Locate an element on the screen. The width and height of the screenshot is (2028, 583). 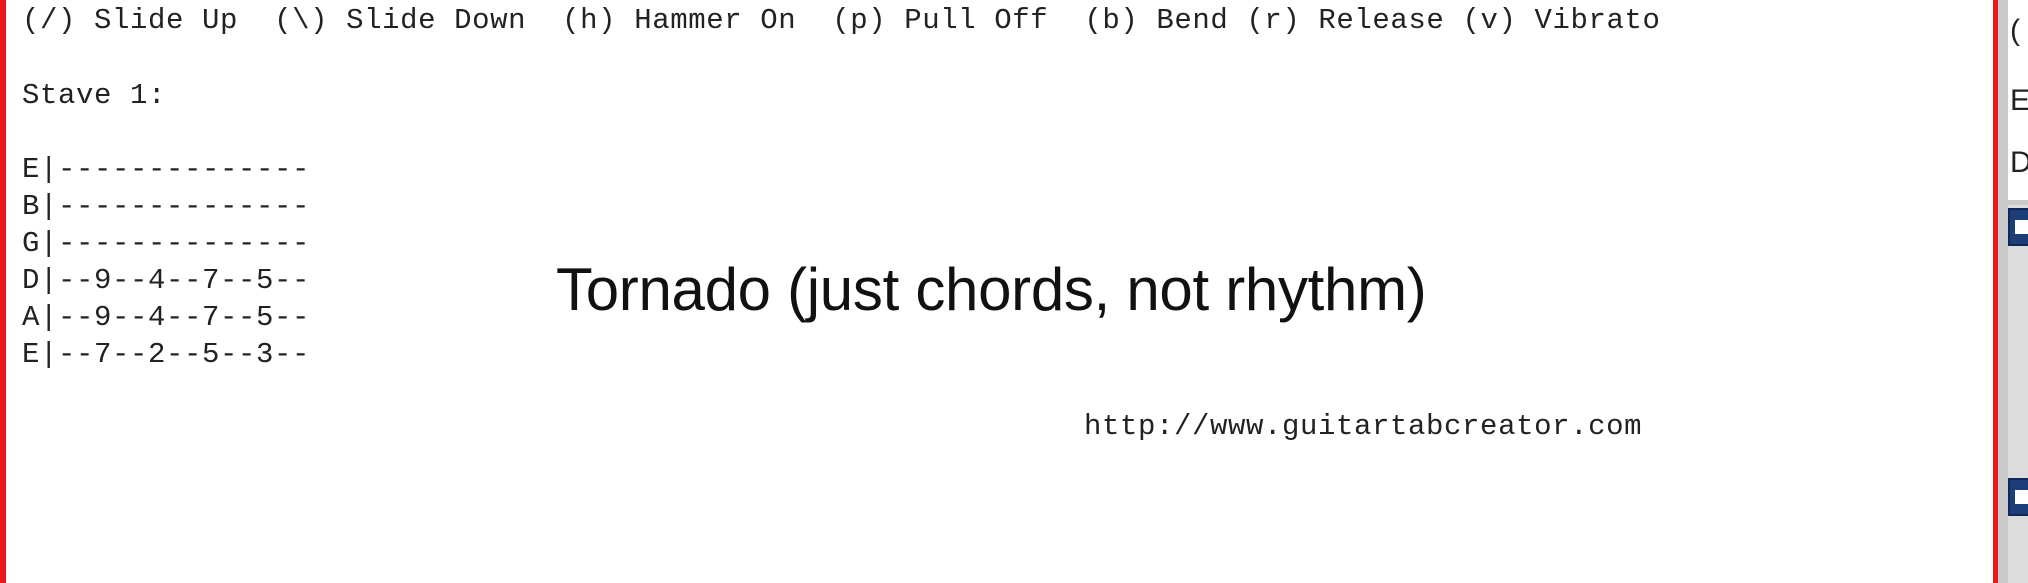
string-name: B is located at coordinates (31, 206).